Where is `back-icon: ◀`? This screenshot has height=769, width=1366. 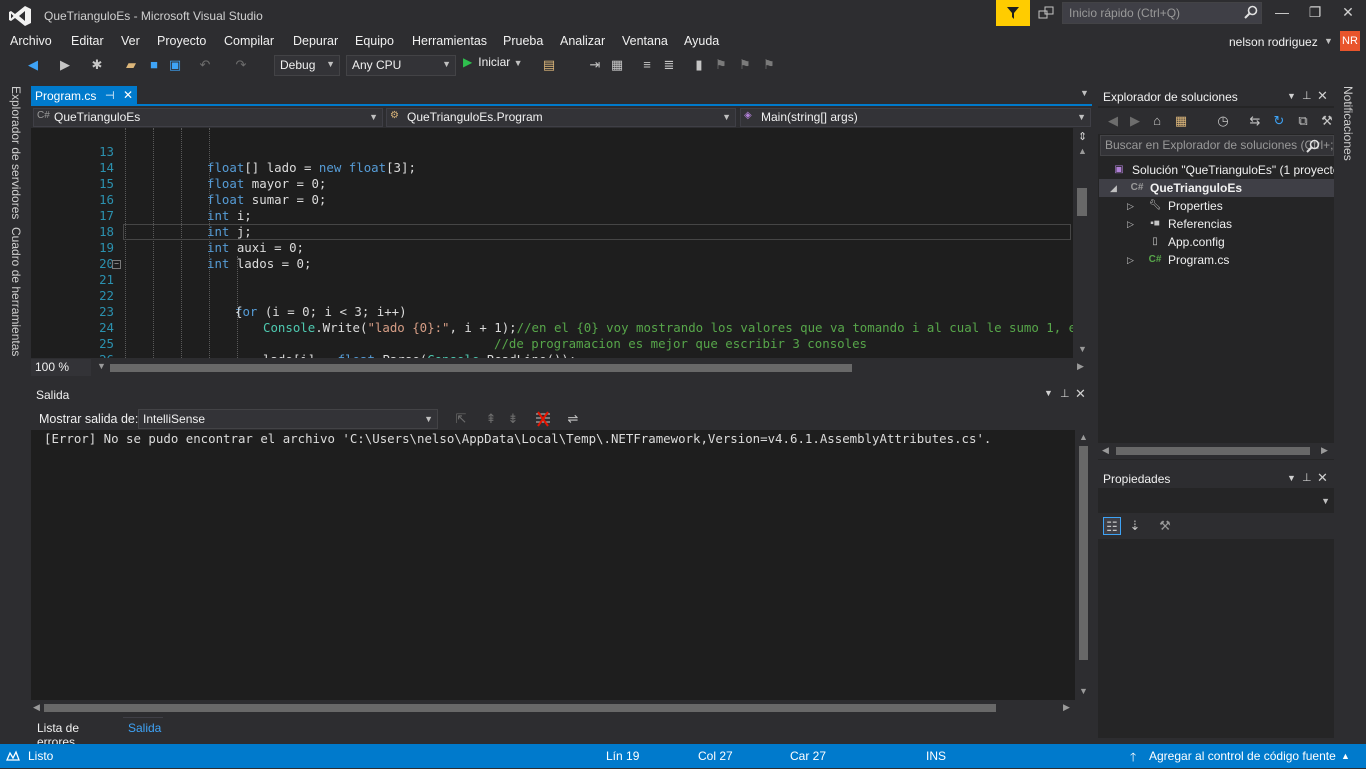 back-icon: ◀ is located at coordinates (1113, 121).